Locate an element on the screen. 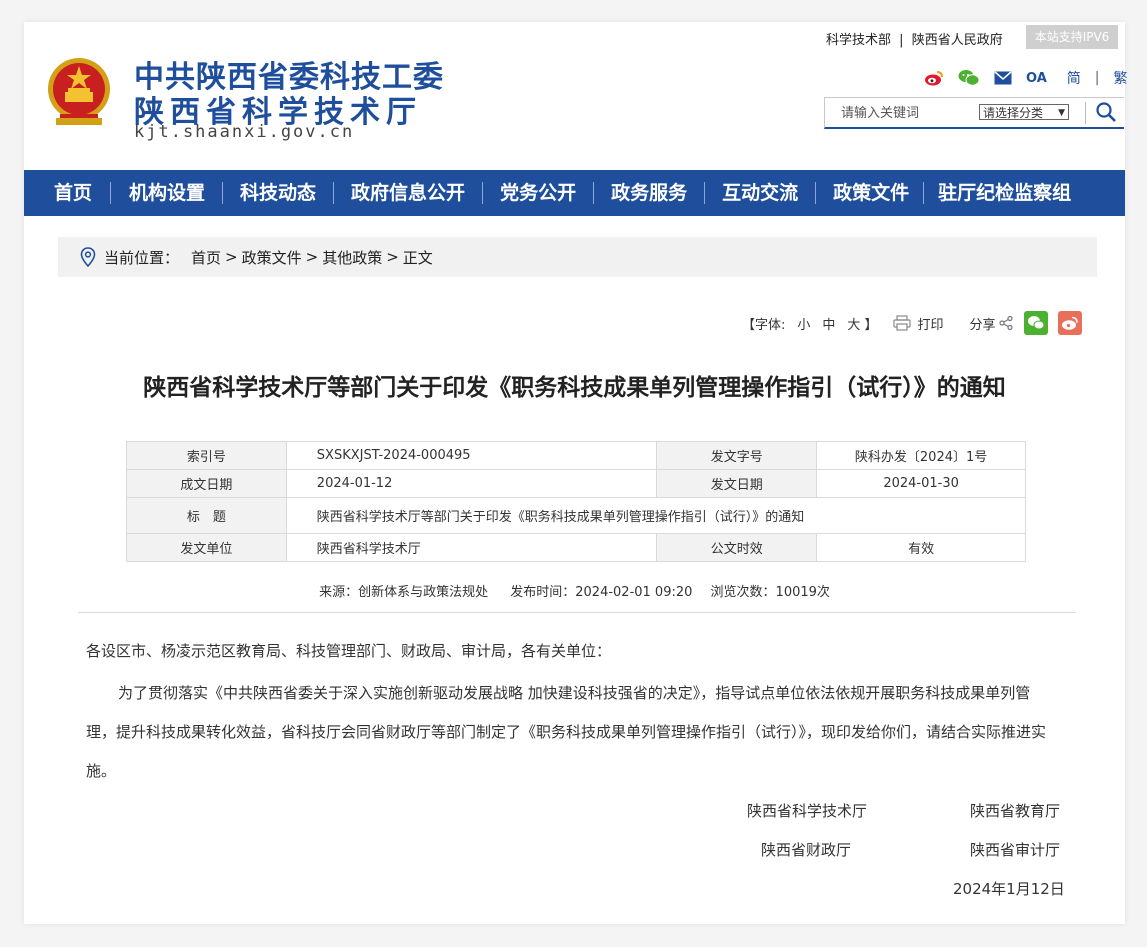 The height and width of the screenshot is (947, 1147). meta-value-docno: 陕科办发〔2024〕1号 is located at coordinates (921, 455).